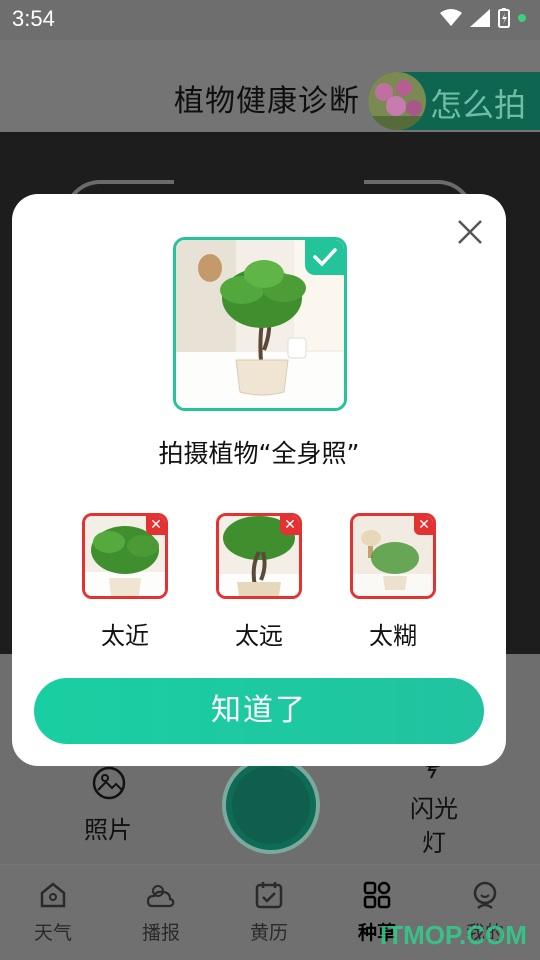  I want to click on check-icon, so click(325, 257).